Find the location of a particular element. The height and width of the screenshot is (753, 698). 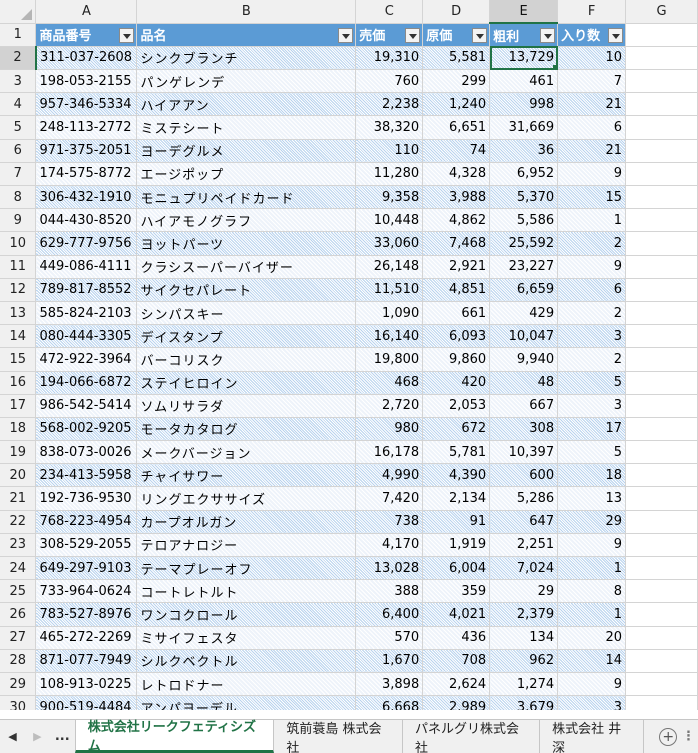

cell-code: 768-223-4954 is located at coordinates (86, 522).